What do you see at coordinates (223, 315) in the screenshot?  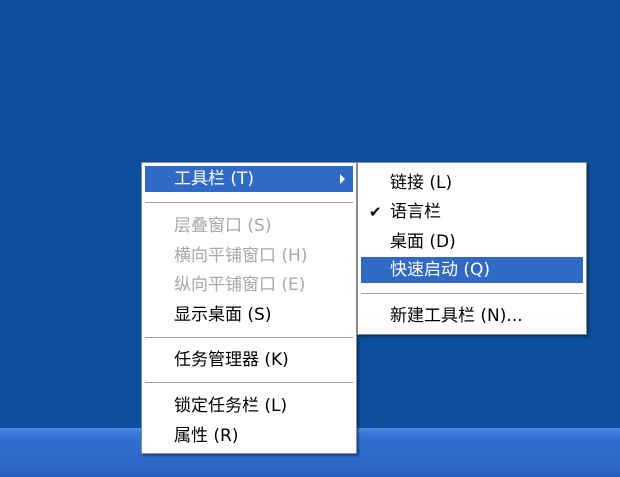 I see `menu-item-label: 显示桌面 (S)` at bounding box center [223, 315].